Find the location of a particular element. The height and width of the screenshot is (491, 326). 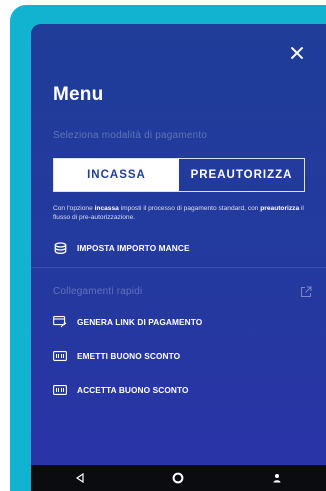

tip-amount-item: IMPOSTA IMPORTO MANCE is located at coordinates (121, 247).